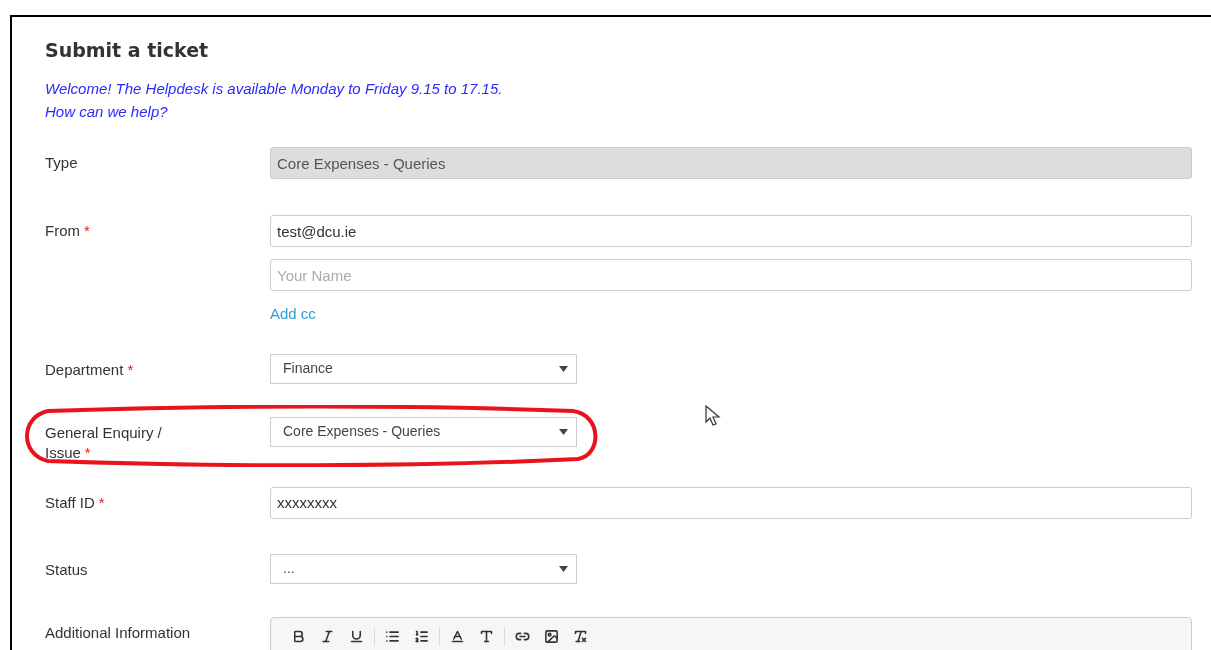 This screenshot has width=1211, height=650. I want to click on field-label: Staff ID *, so click(75, 502).